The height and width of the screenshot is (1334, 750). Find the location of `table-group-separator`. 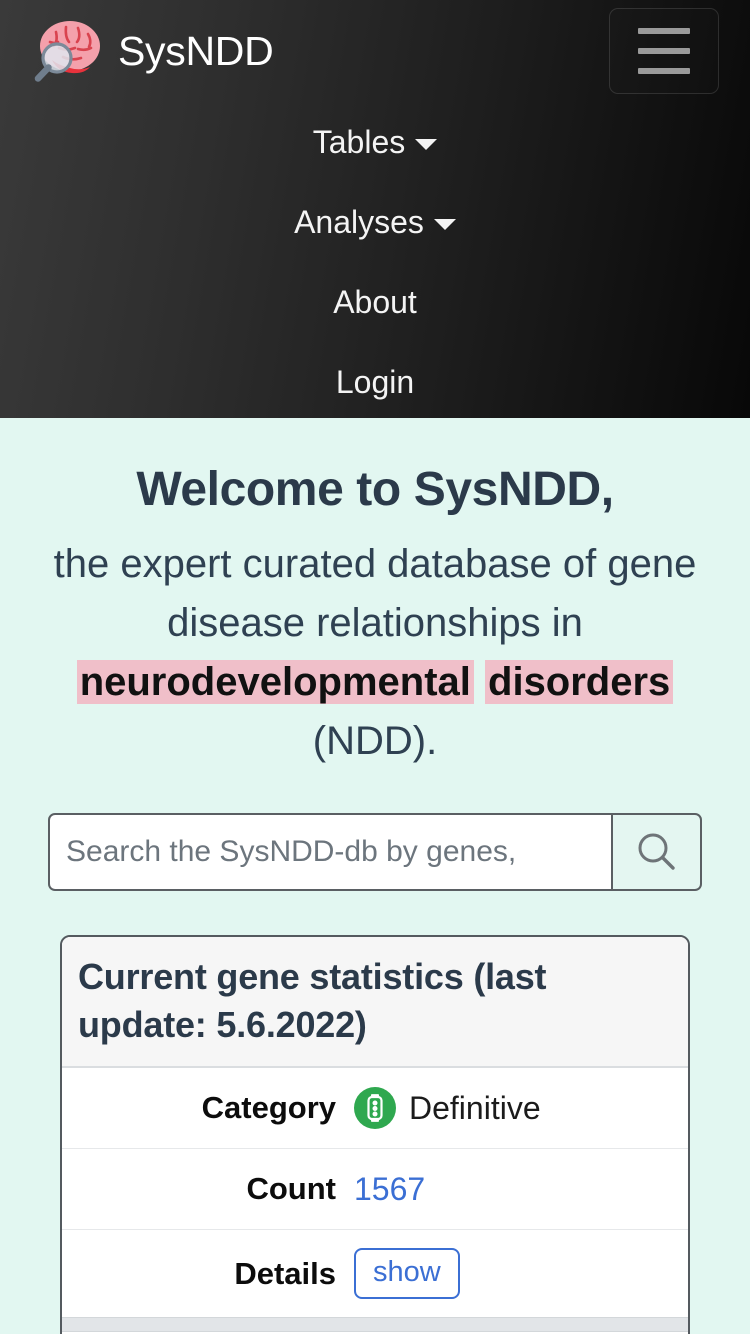

table-group-separator is located at coordinates (375, 1325).